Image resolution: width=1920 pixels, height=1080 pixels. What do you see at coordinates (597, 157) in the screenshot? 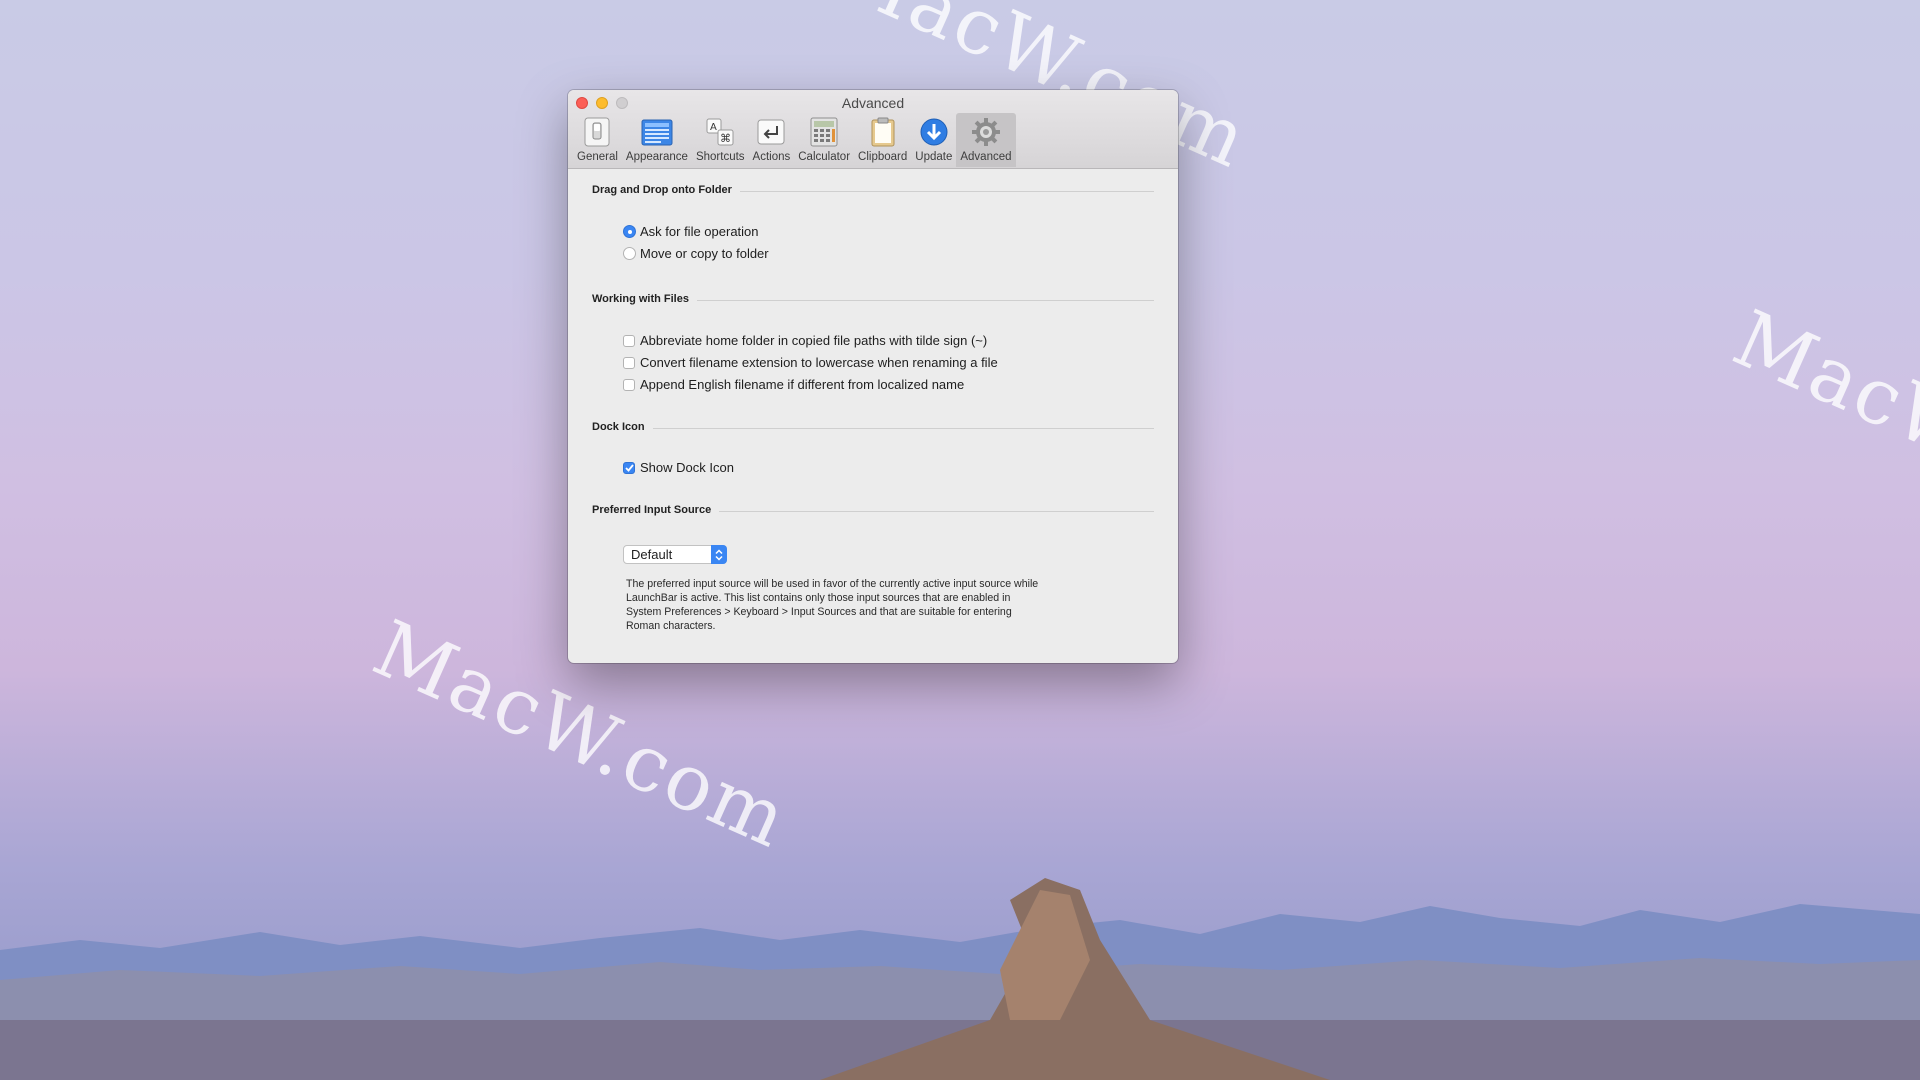
I see `tab-label: General` at bounding box center [597, 157].